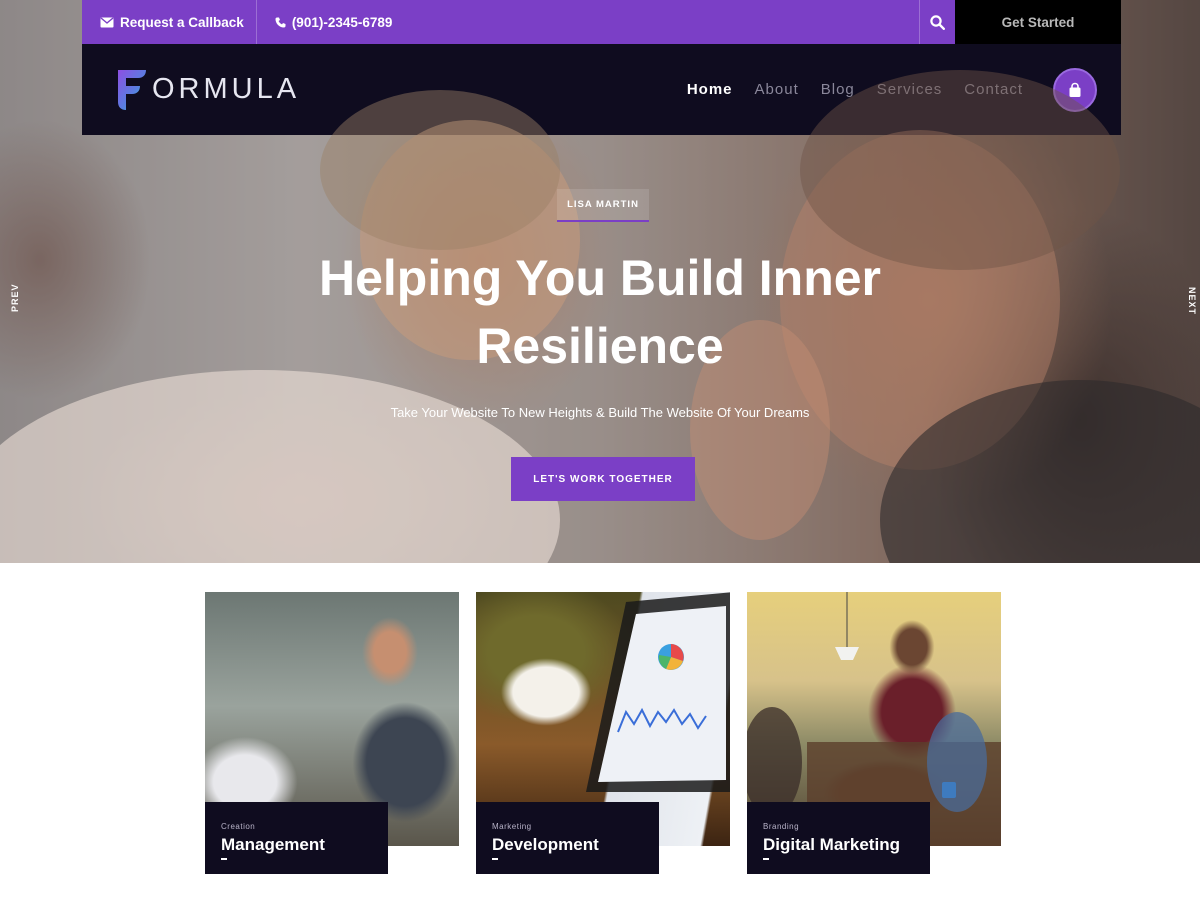 The width and height of the screenshot is (1200, 900). Describe the element at coordinates (238, 826) in the screenshot. I see `card-category: Creation` at that location.